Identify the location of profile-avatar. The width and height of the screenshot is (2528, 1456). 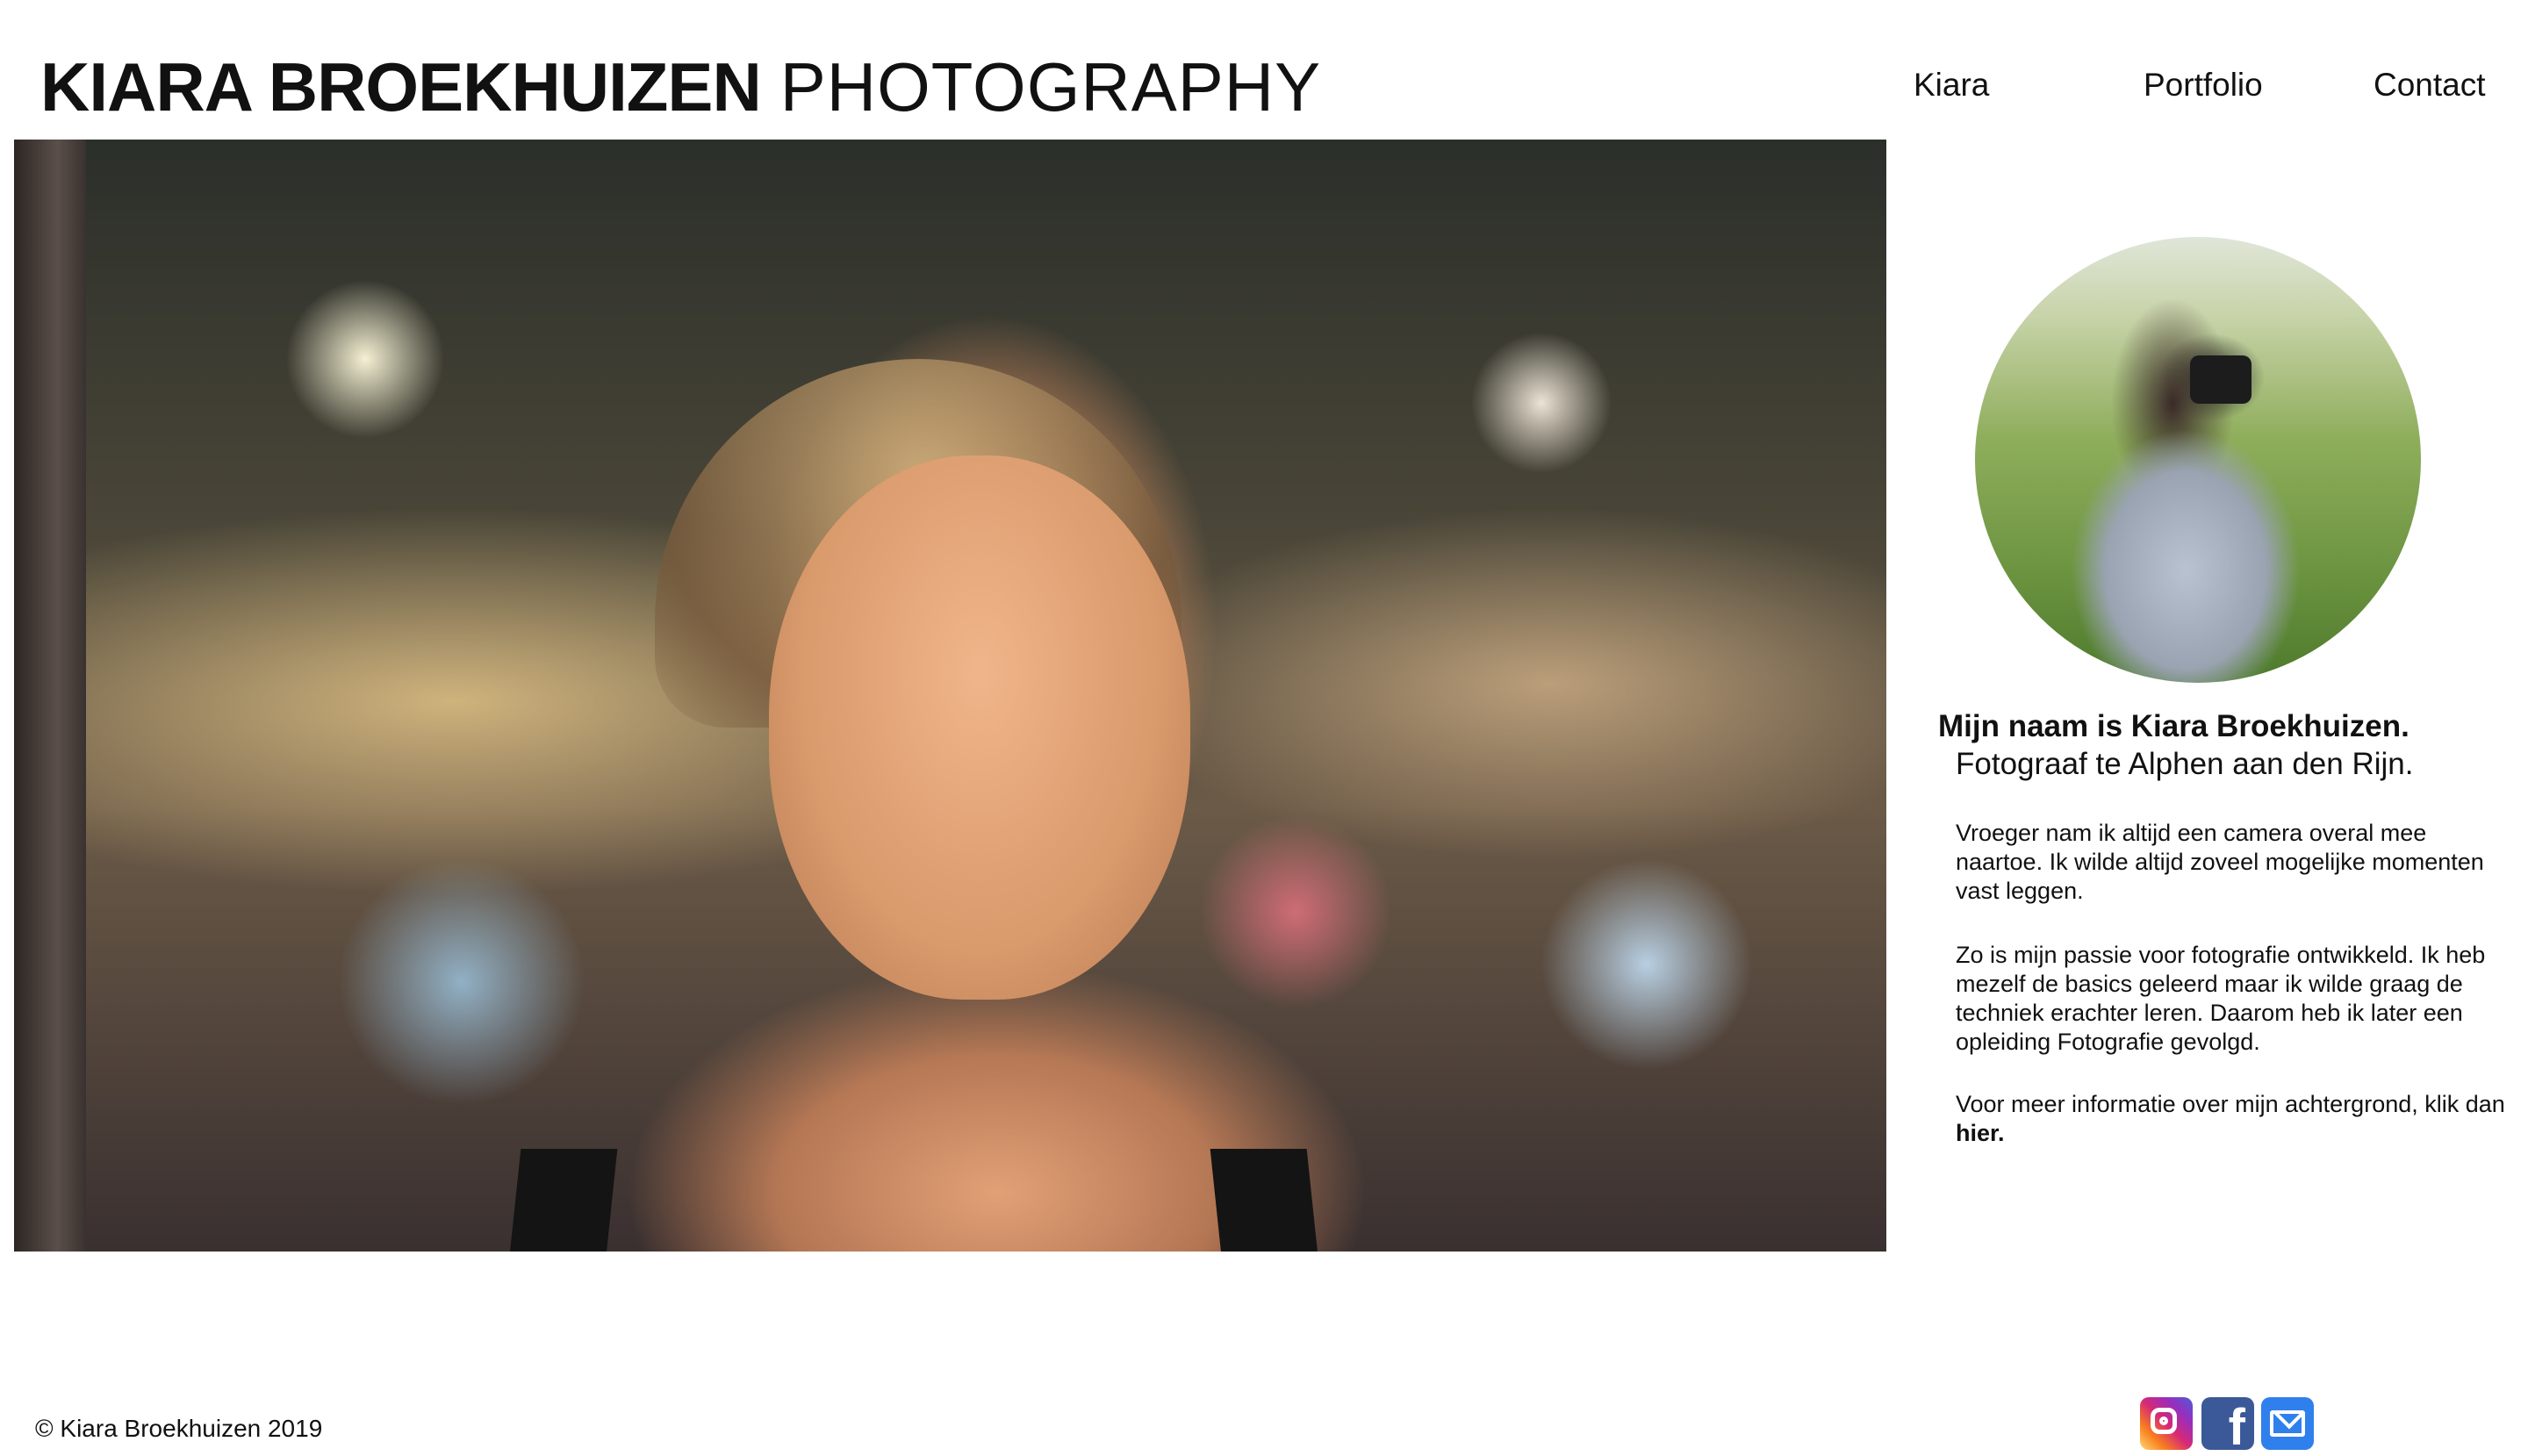
(2198, 460).